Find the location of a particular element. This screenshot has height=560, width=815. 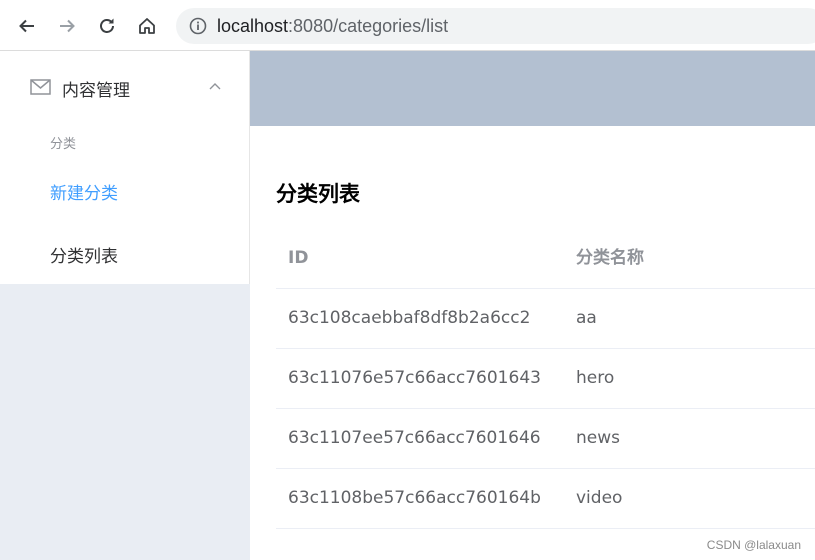

sidebar-item-category-list: 分类列表 is located at coordinates (124, 253).